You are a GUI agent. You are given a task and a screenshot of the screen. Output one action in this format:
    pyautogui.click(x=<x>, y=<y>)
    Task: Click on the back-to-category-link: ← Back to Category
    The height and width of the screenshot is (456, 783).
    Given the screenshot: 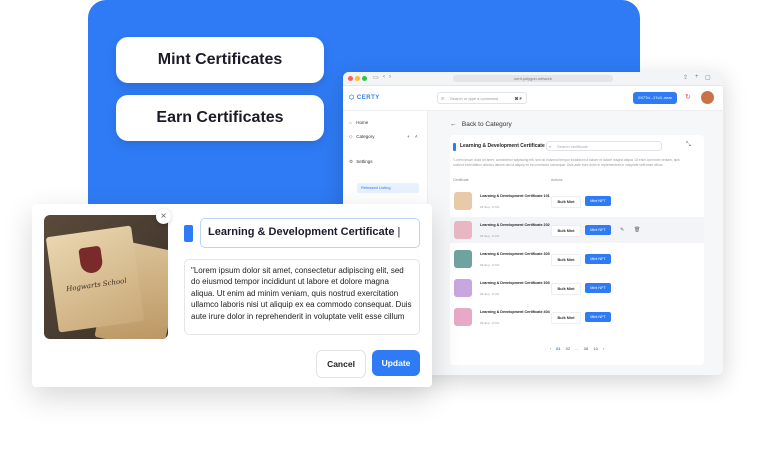 What is the action you would take?
    pyautogui.click(x=481, y=124)
    